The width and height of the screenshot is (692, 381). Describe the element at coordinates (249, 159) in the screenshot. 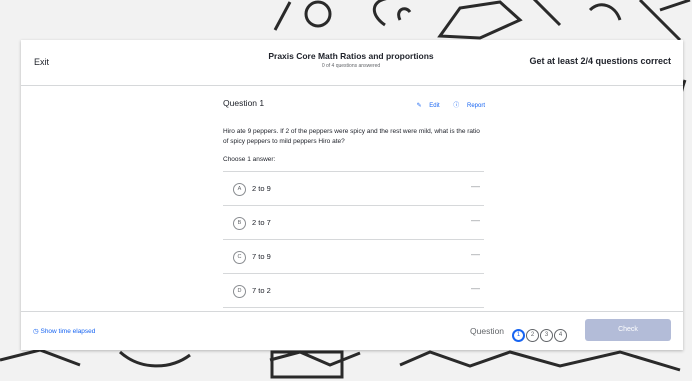

I see `choose-prompt: Choose 1 answer:` at that location.